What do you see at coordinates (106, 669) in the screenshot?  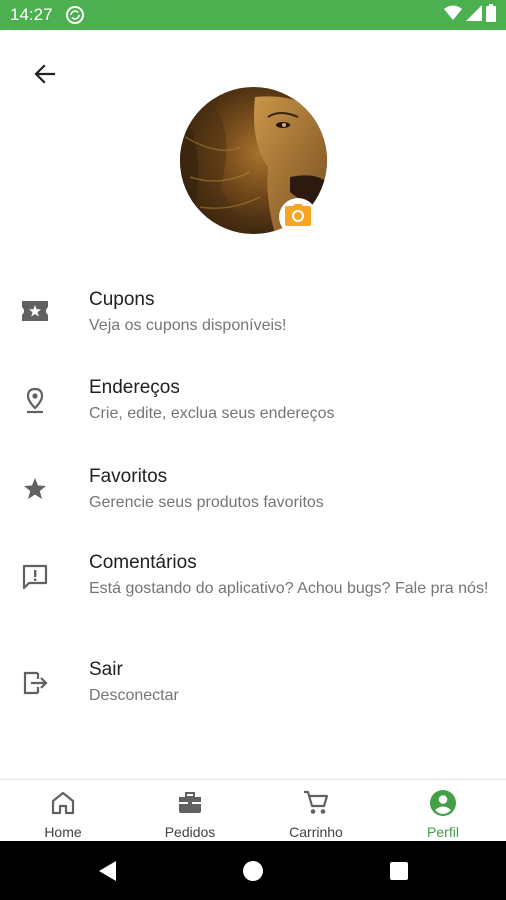 I see `menu-item-title: Sair` at bounding box center [106, 669].